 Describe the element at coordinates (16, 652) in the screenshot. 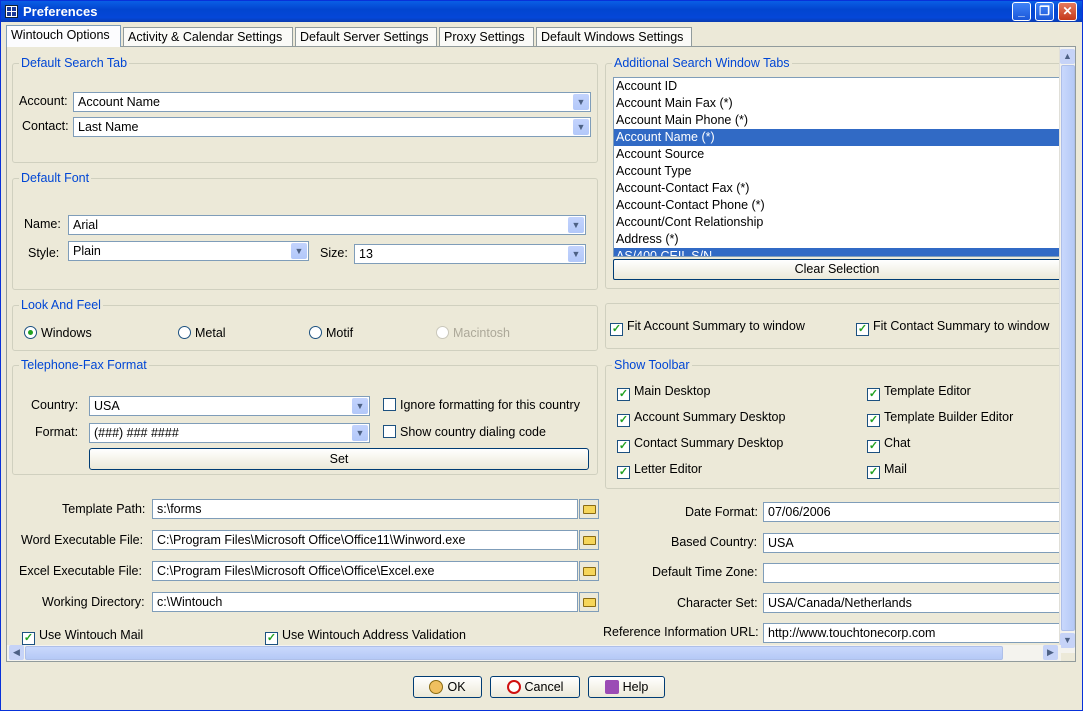

I see `scroll-left-icon: ◀` at that location.